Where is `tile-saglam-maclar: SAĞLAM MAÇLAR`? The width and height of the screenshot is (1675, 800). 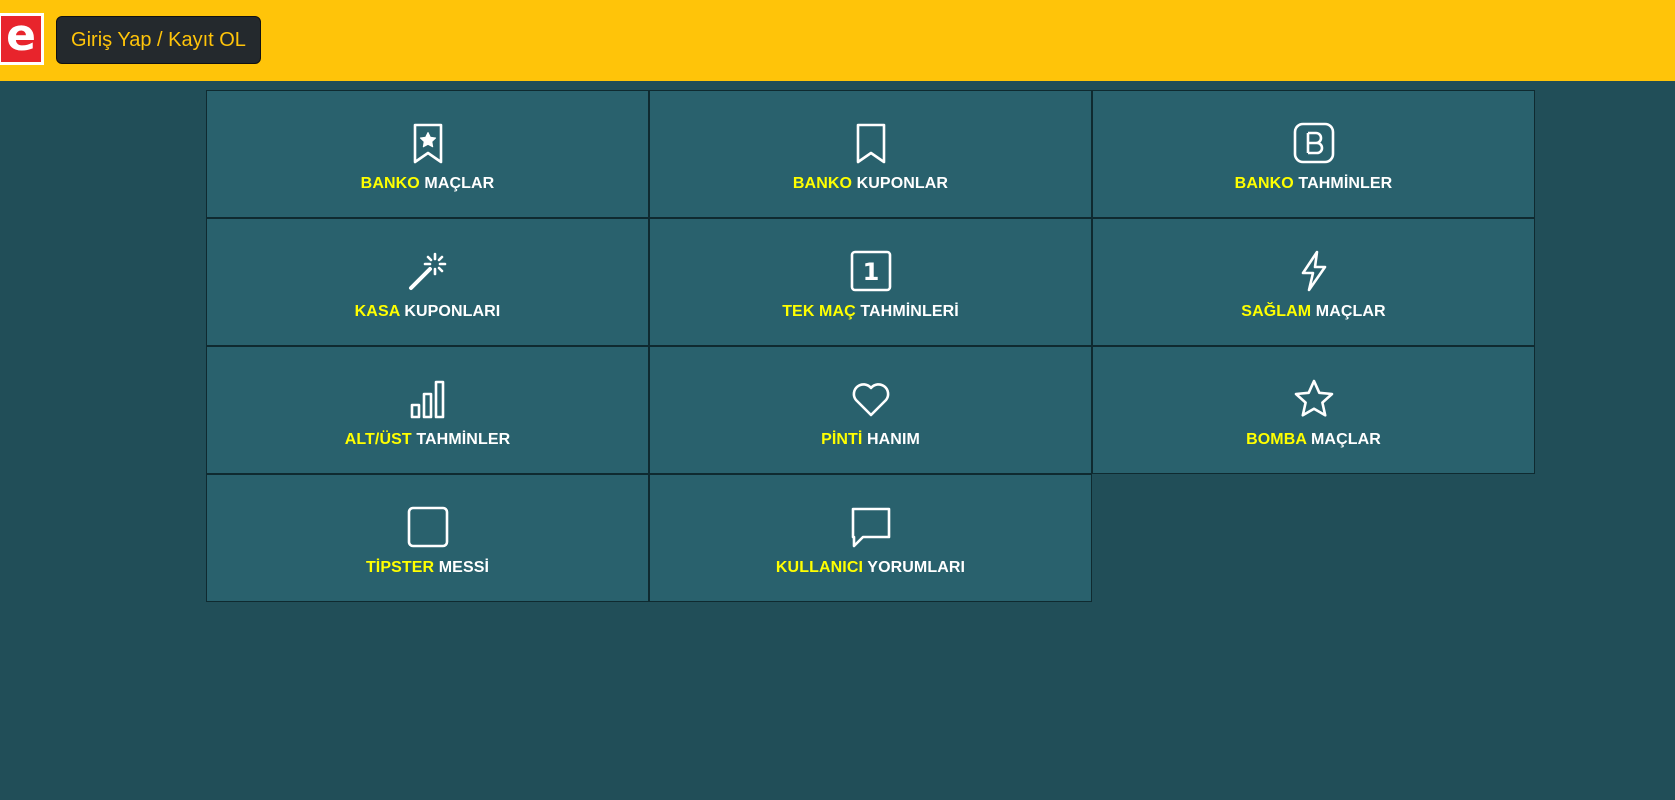
tile-saglam-maclar: SAĞLAM MAÇLAR is located at coordinates (1313, 282).